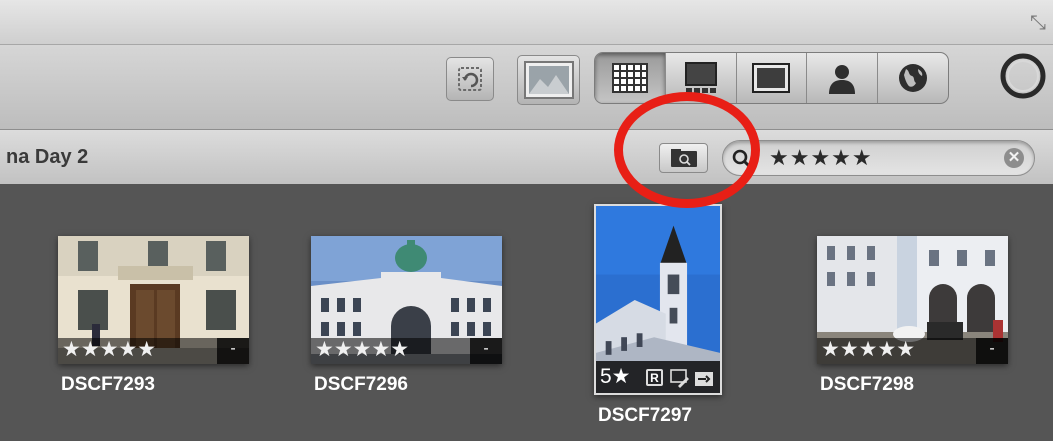 The height and width of the screenshot is (441, 1053). Describe the element at coordinates (704, 379) in the screenshot. I see `keyword-tag-icon` at that location.